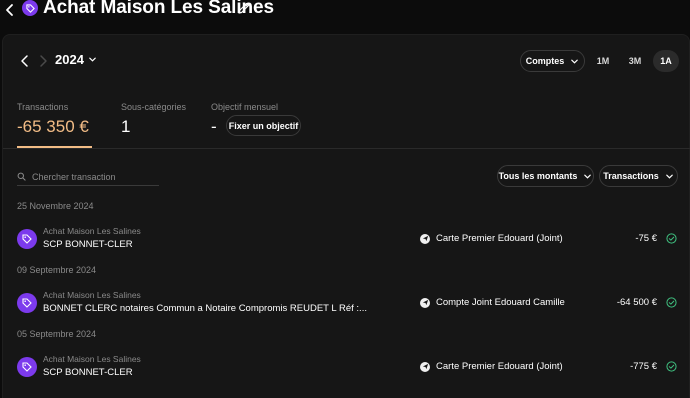 Image resolution: width=690 pixels, height=398 pixels. I want to click on next-period-button, so click(43, 61).